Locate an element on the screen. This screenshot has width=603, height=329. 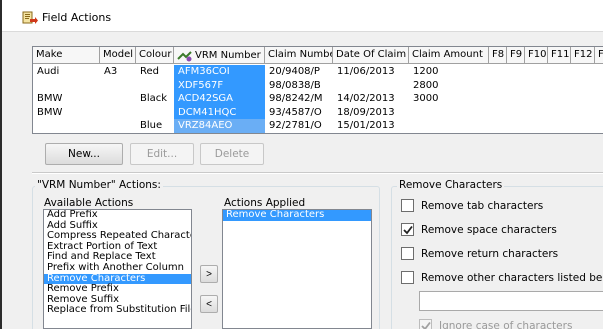
field-actions-app-icon is located at coordinates (30, 17).